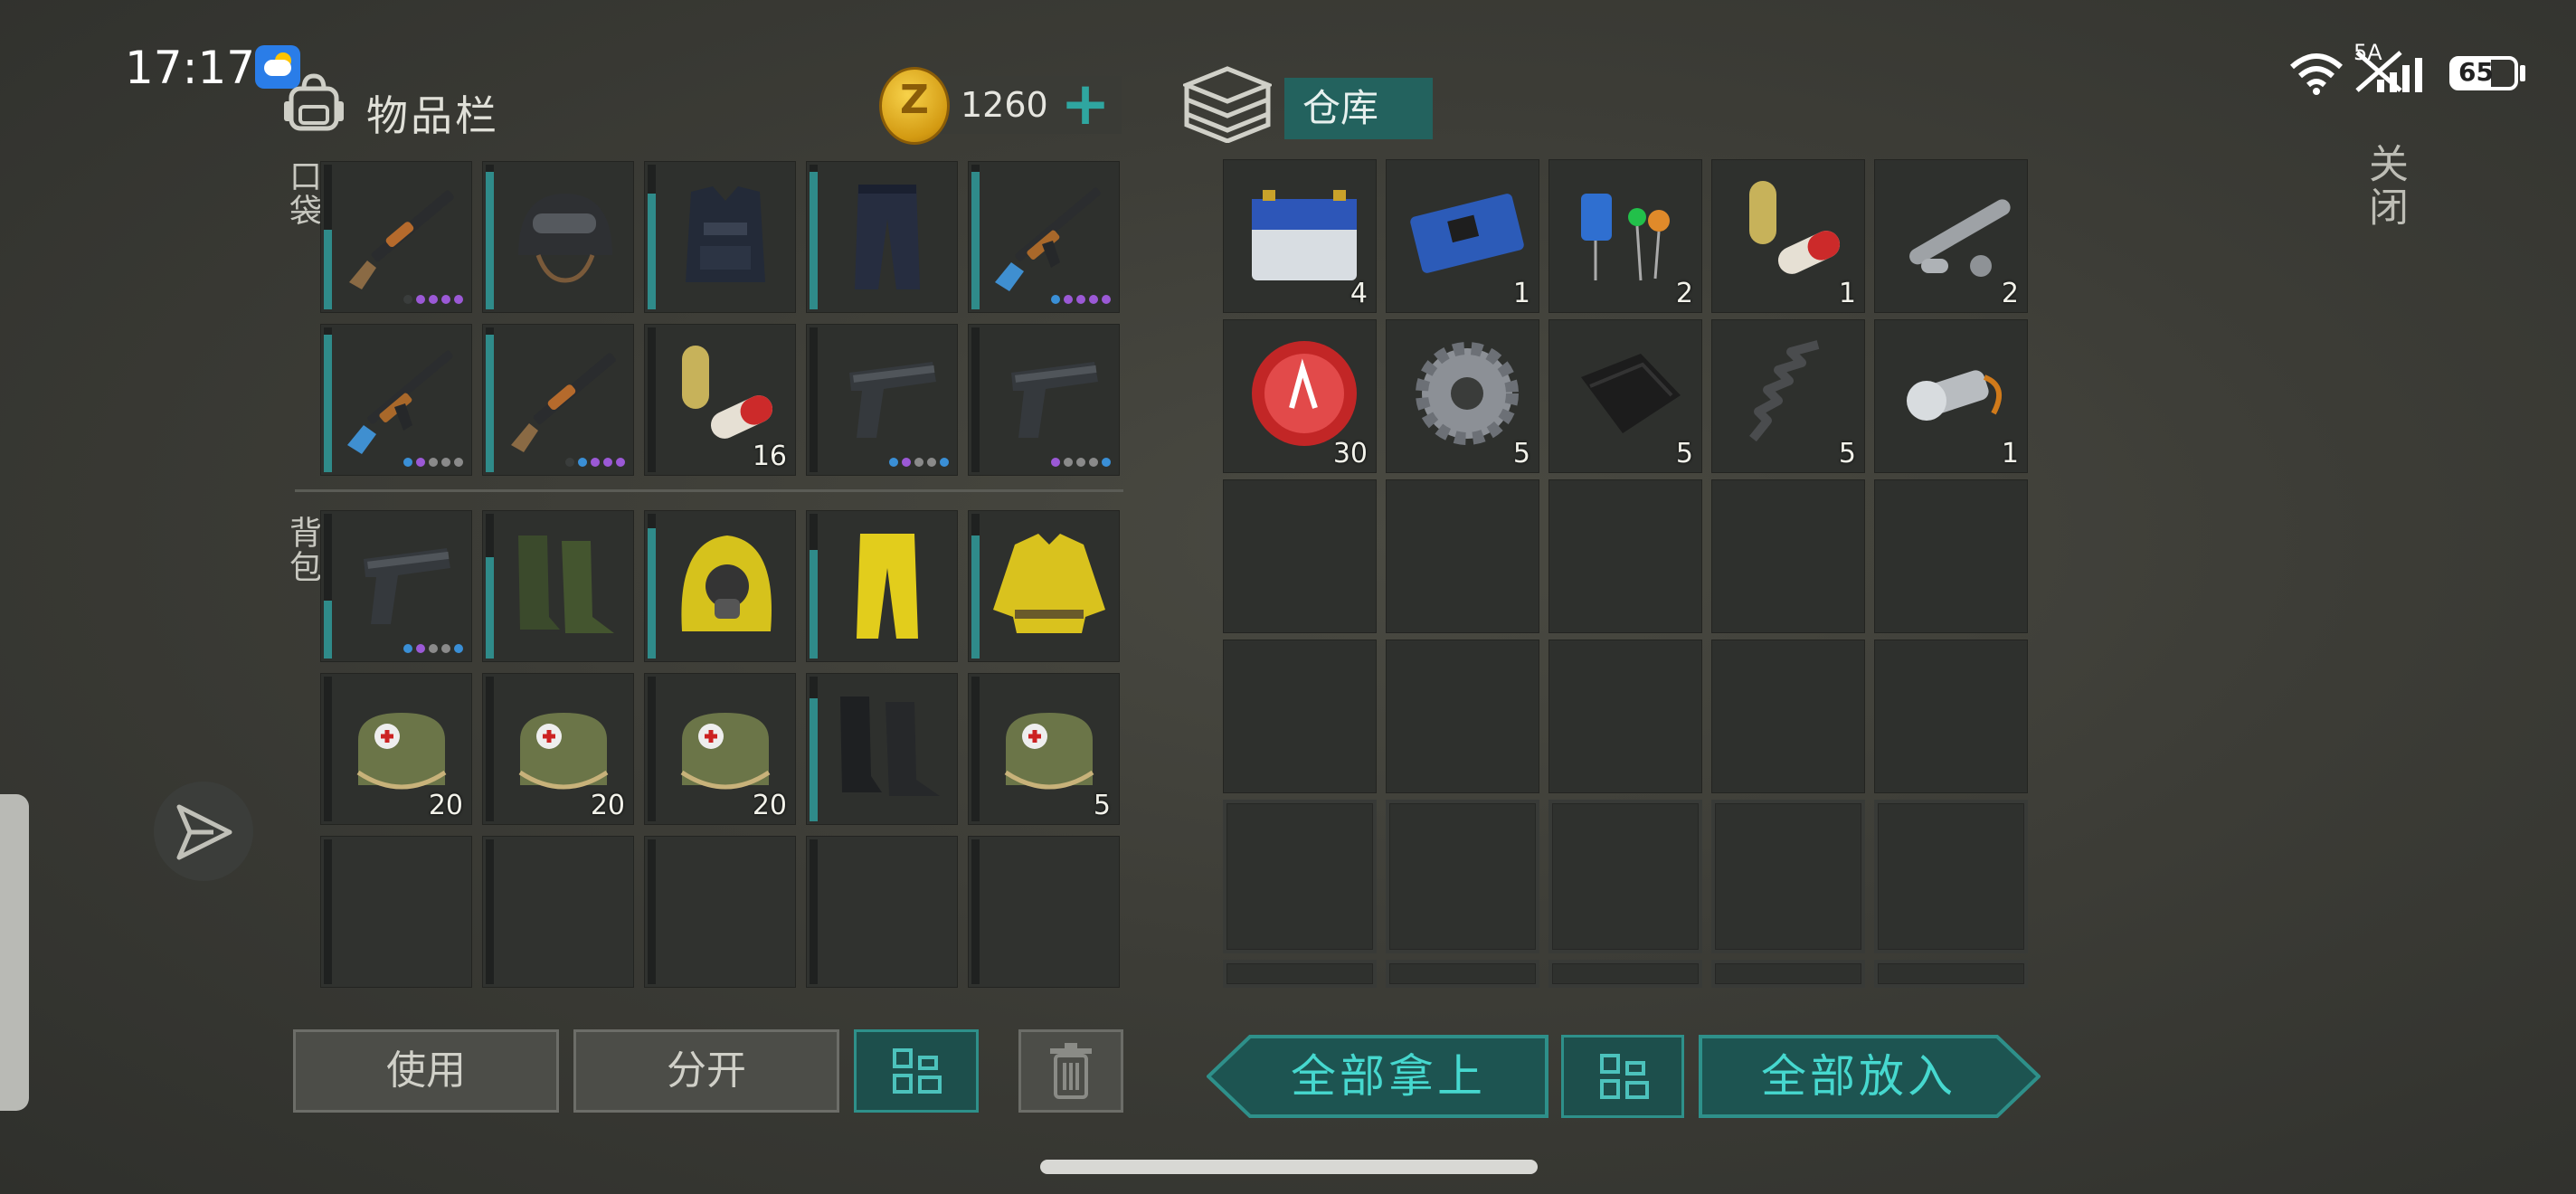 Image resolution: width=2576 pixels, height=1194 pixels. What do you see at coordinates (1389, 1076) in the screenshot?
I see `take-all-label: 全部拿上` at bounding box center [1389, 1076].